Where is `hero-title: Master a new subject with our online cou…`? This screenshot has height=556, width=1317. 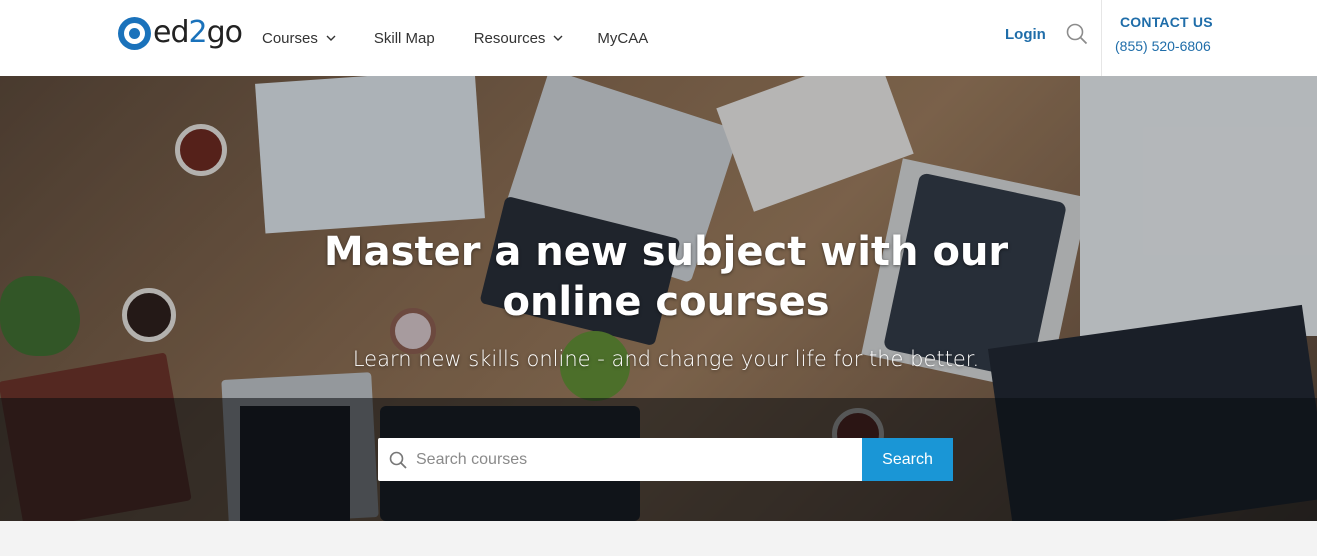 hero-title: Master a new subject with our online cou… is located at coordinates (666, 277).